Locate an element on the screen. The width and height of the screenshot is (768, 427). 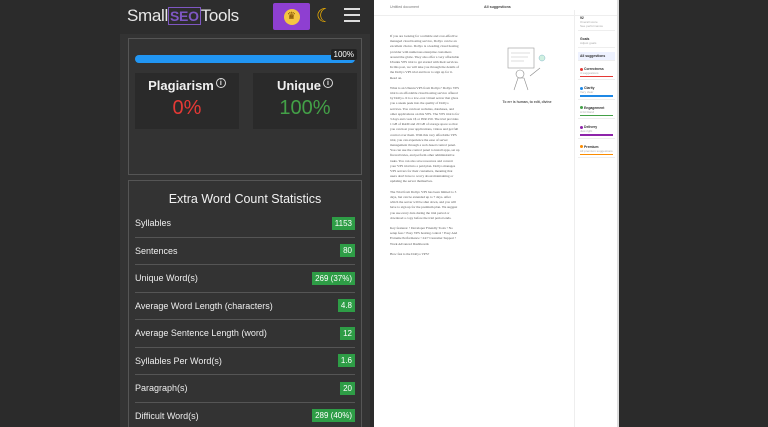
unique-score-box: Unique i 100% is located at coordinates (305, 101).